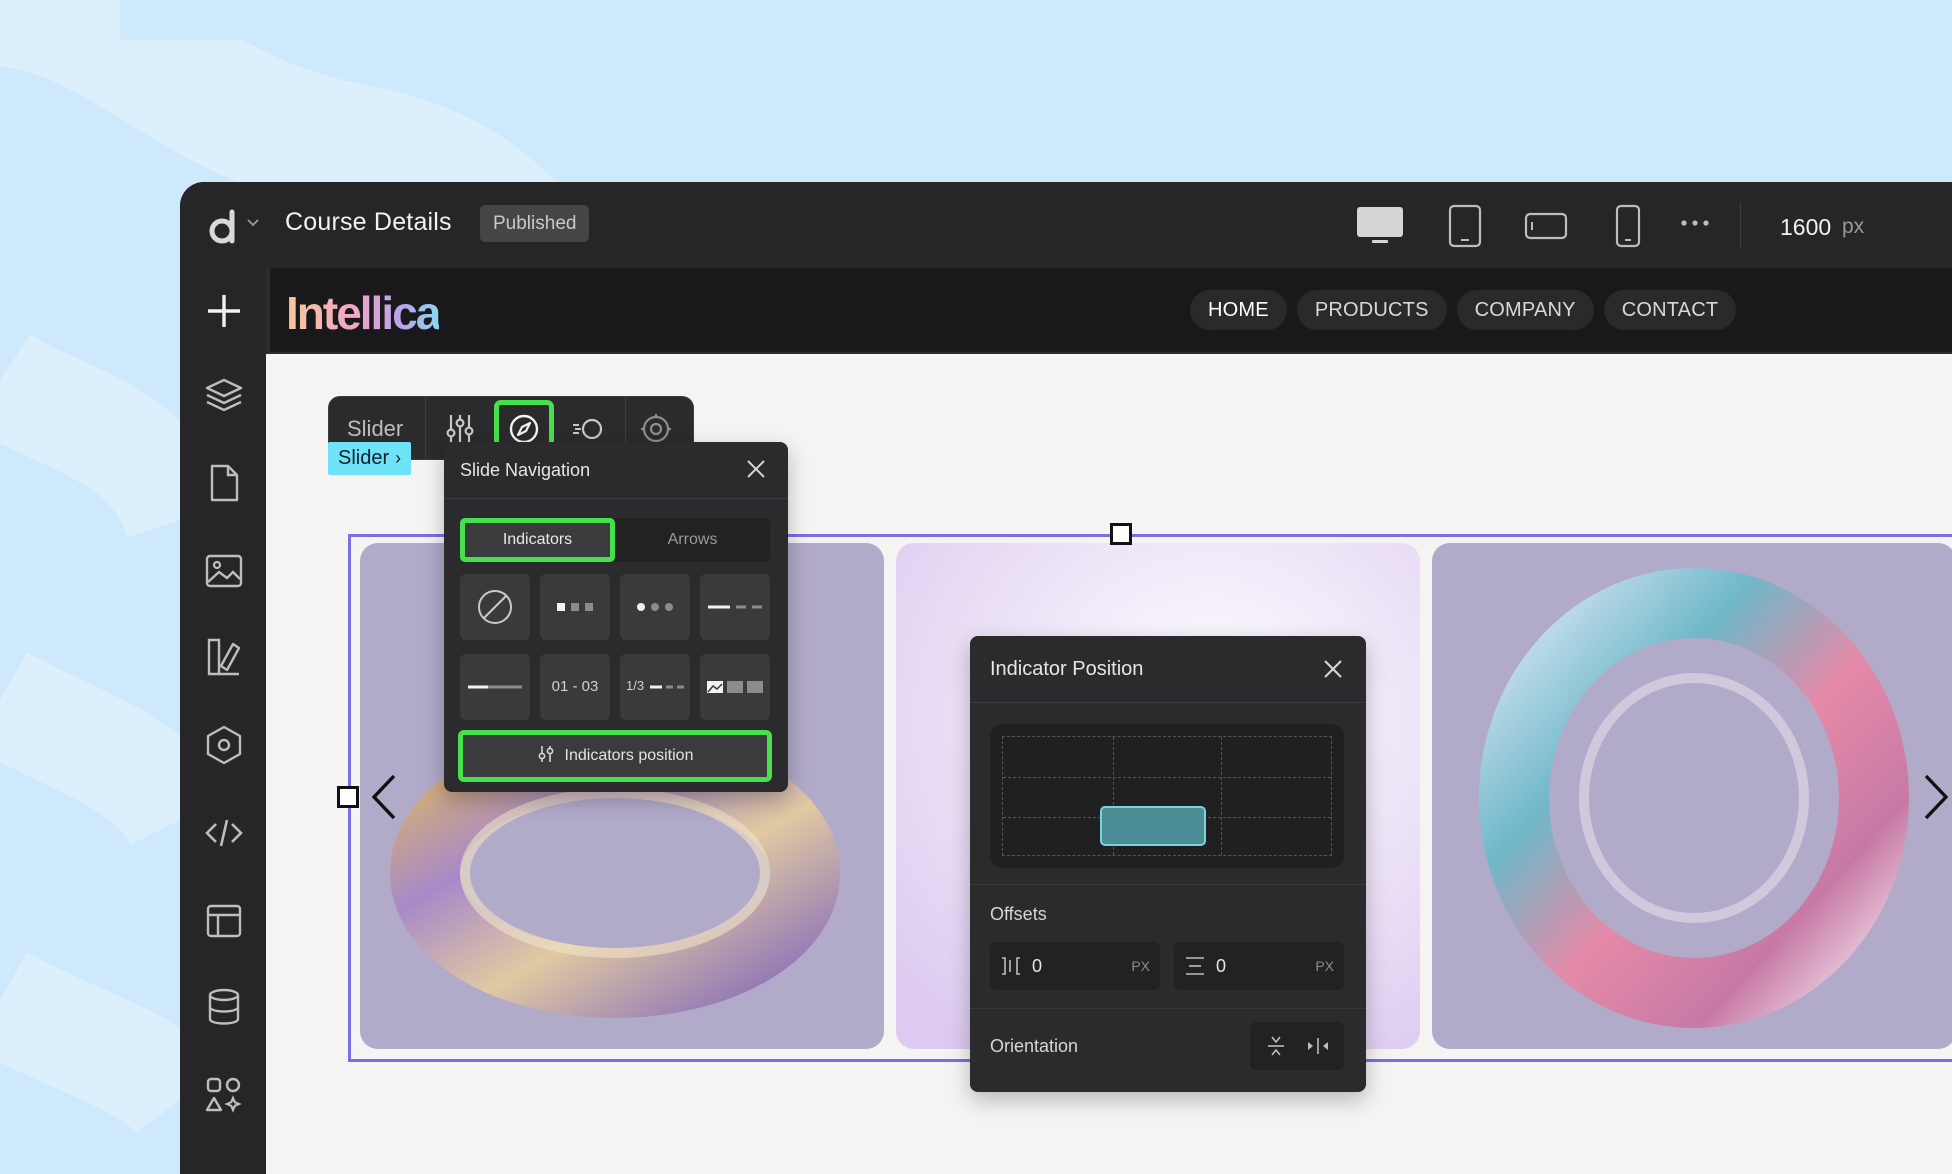 Image resolution: width=1952 pixels, height=1174 pixels. Describe the element at coordinates (1011, 966) in the screenshot. I see `horizontal-offset-icon` at that location.